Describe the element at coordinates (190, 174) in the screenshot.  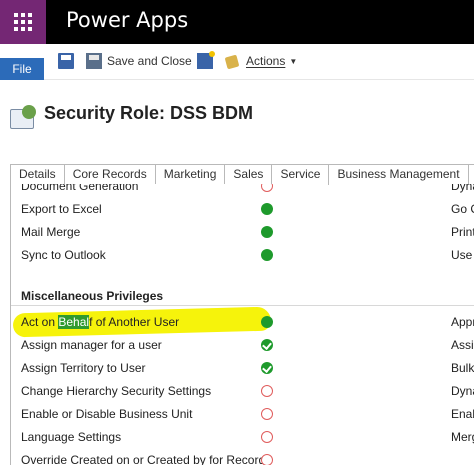
I see `tab-marketing: Marketing` at that location.